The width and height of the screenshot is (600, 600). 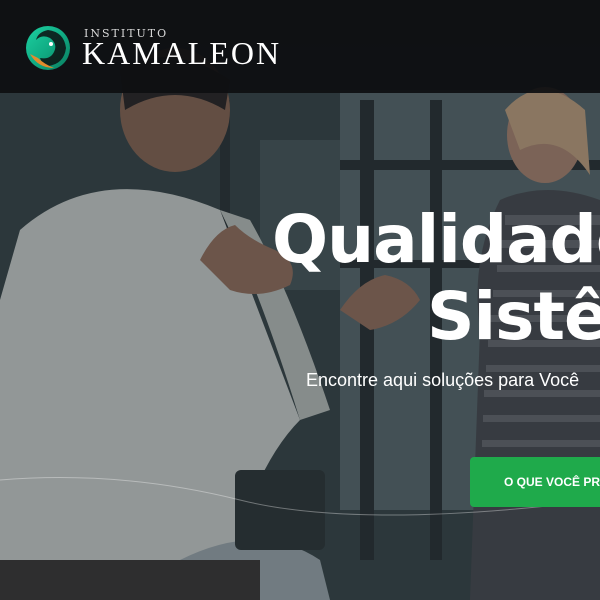 What do you see at coordinates (513, 316) in the screenshot?
I see `hero-headline-line2: Sistê` at bounding box center [513, 316].